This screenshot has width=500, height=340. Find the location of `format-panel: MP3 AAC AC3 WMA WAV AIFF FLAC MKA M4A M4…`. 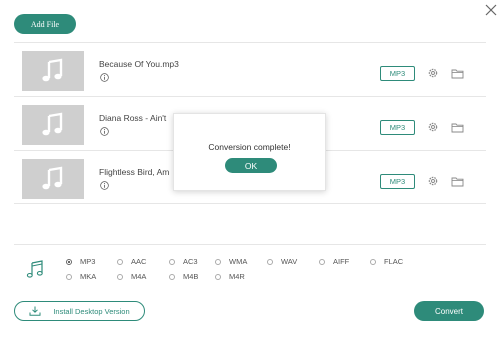

format-panel: MP3 AAC AC3 WMA WAV AIFF FLAC MKA M4A M4… is located at coordinates (250, 267).